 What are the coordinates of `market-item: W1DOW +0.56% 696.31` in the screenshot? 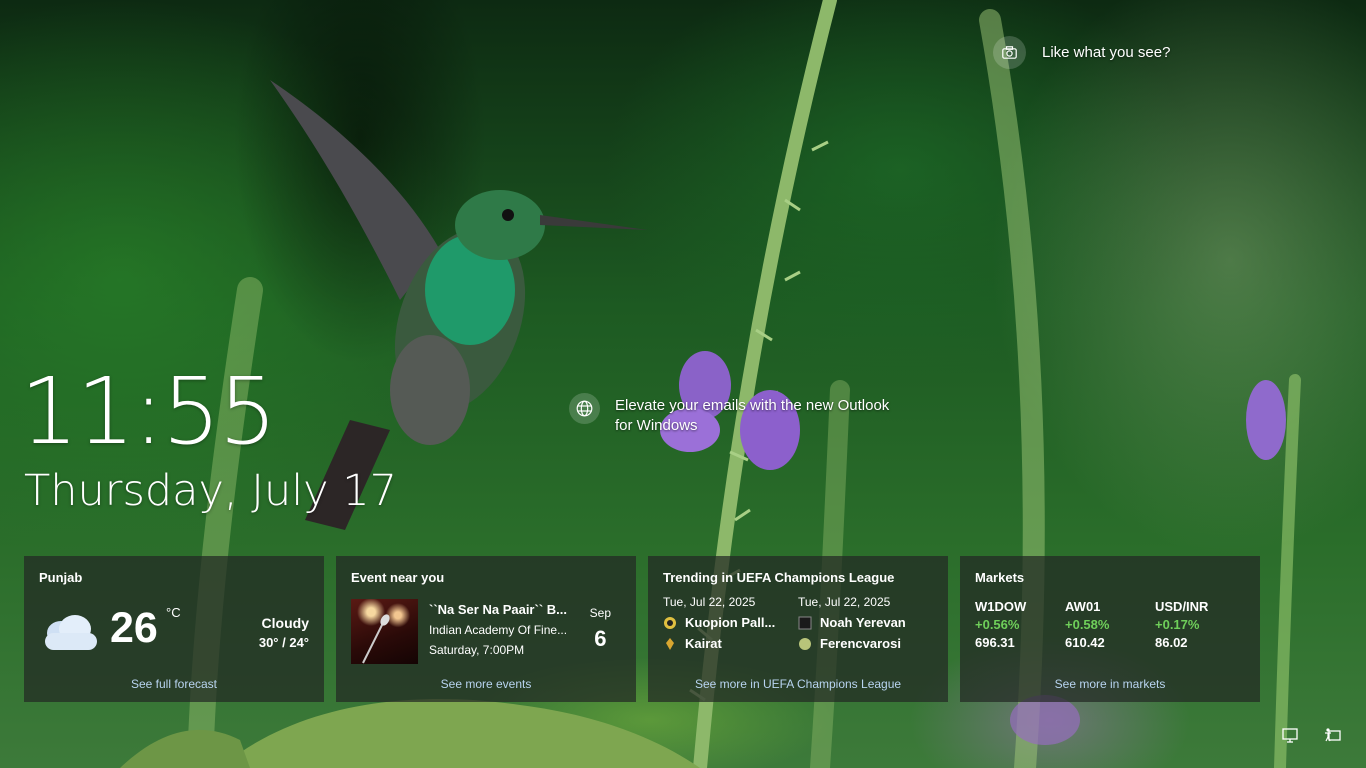 It's located at (1020, 624).